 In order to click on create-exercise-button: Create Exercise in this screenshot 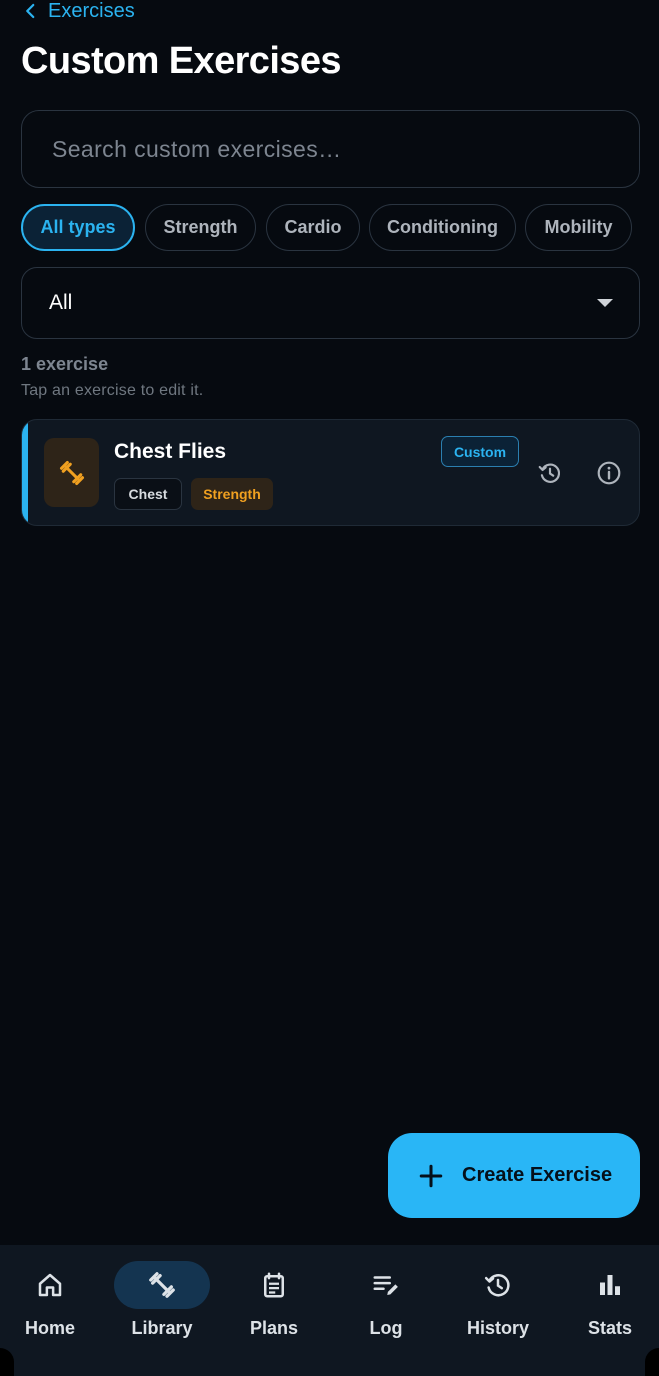, I will do `click(514, 1175)`.